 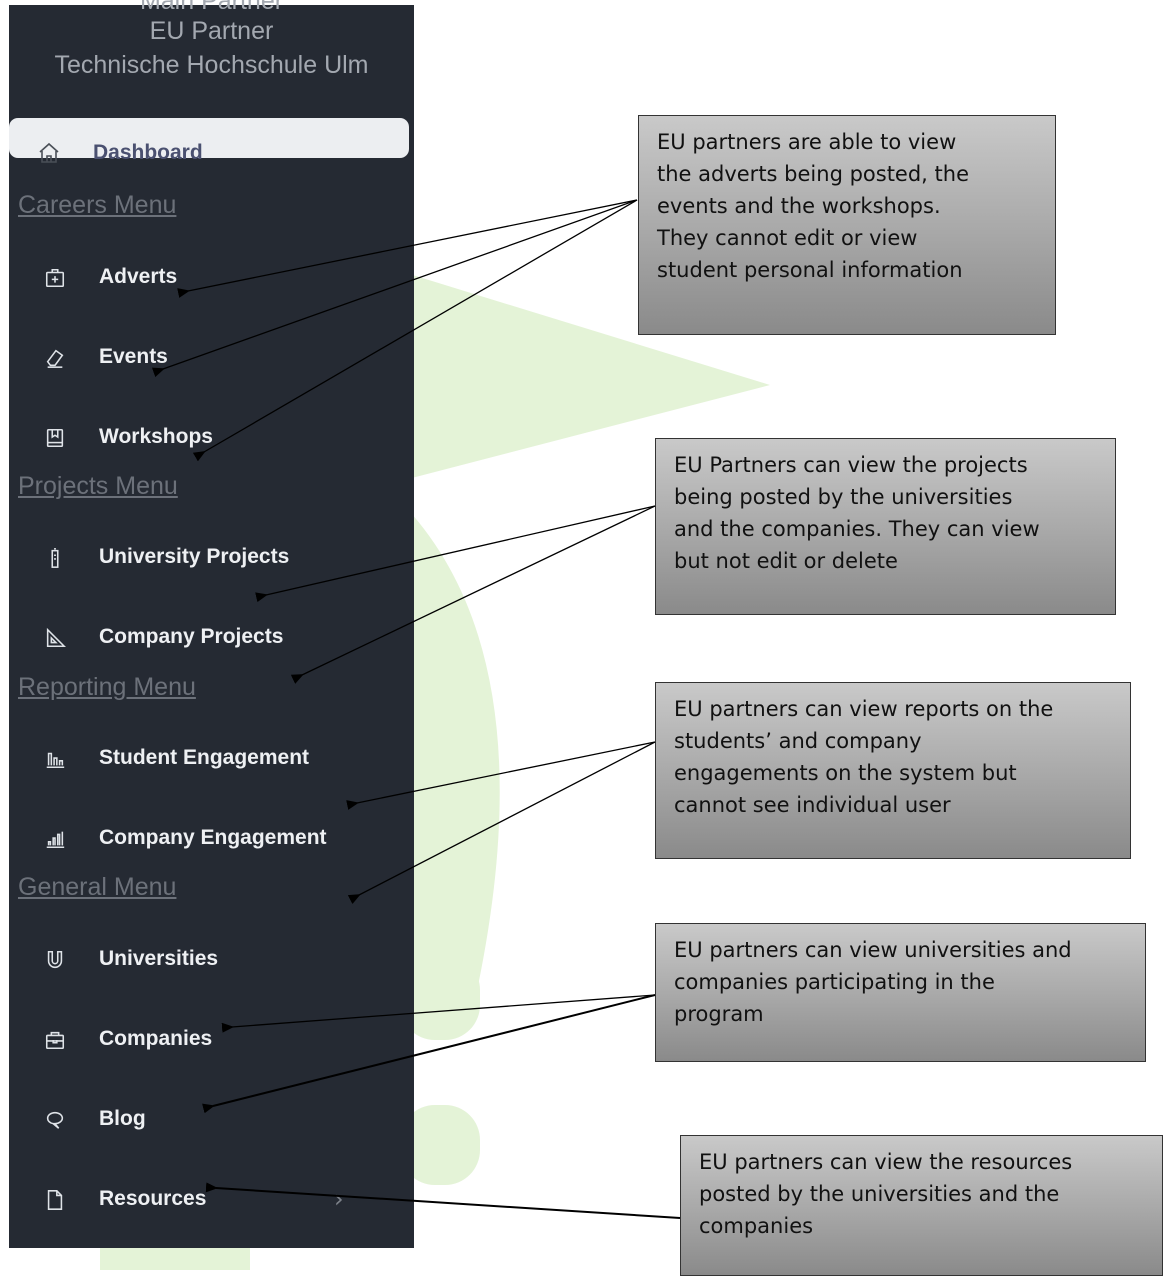 I want to click on sidebar-item-label: Dashboard, so click(x=148, y=152).